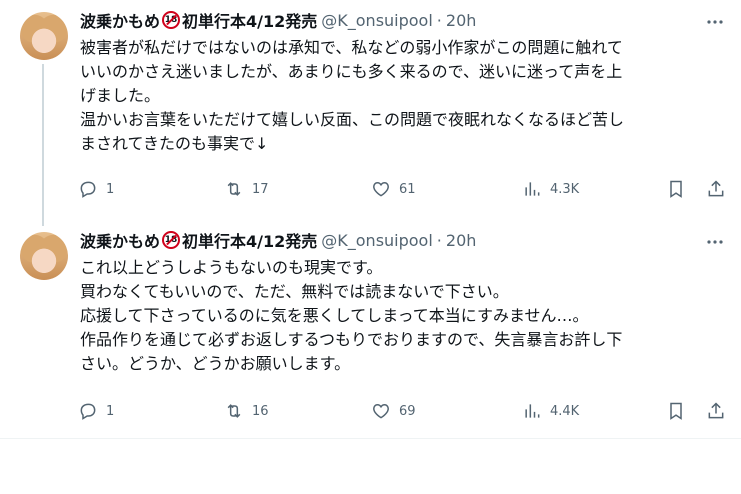 The width and height of the screenshot is (741, 494). I want to click on retweet-count: 17, so click(260, 189).